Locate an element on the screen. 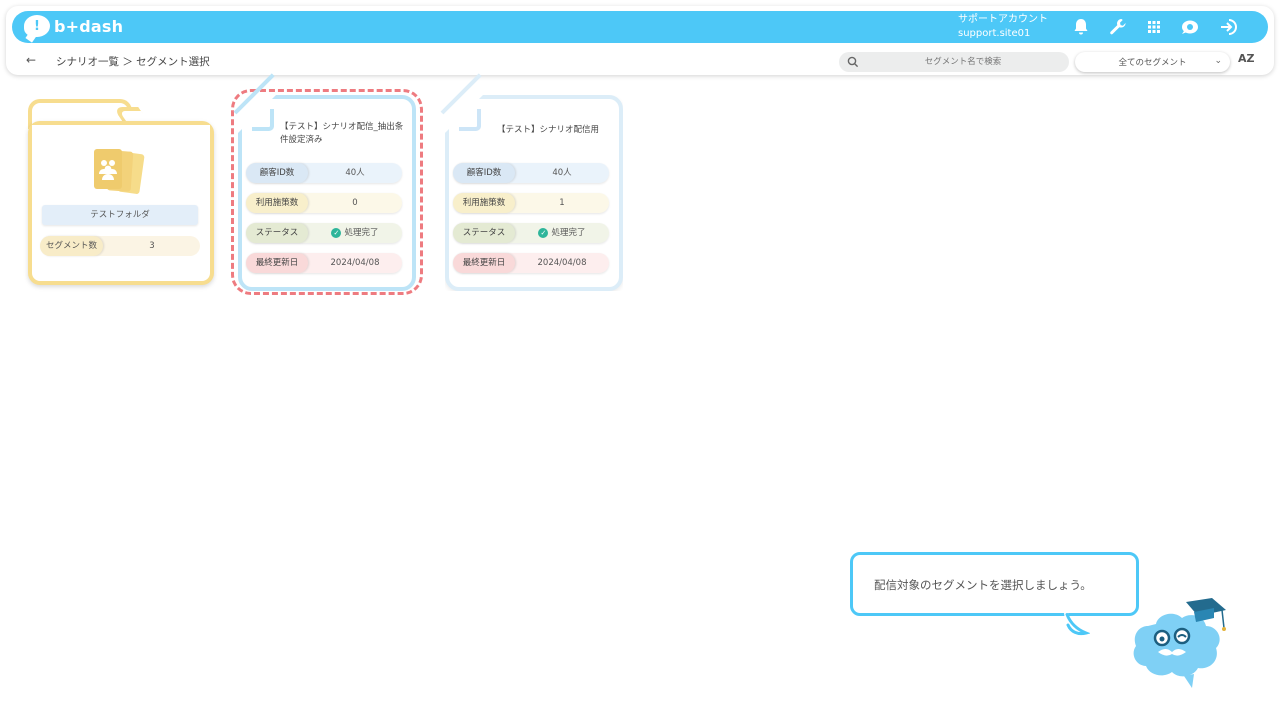 Image resolution: width=1280 pixels, height=720 pixels. segment-count-label: セグメント数 is located at coordinates (72, 246).